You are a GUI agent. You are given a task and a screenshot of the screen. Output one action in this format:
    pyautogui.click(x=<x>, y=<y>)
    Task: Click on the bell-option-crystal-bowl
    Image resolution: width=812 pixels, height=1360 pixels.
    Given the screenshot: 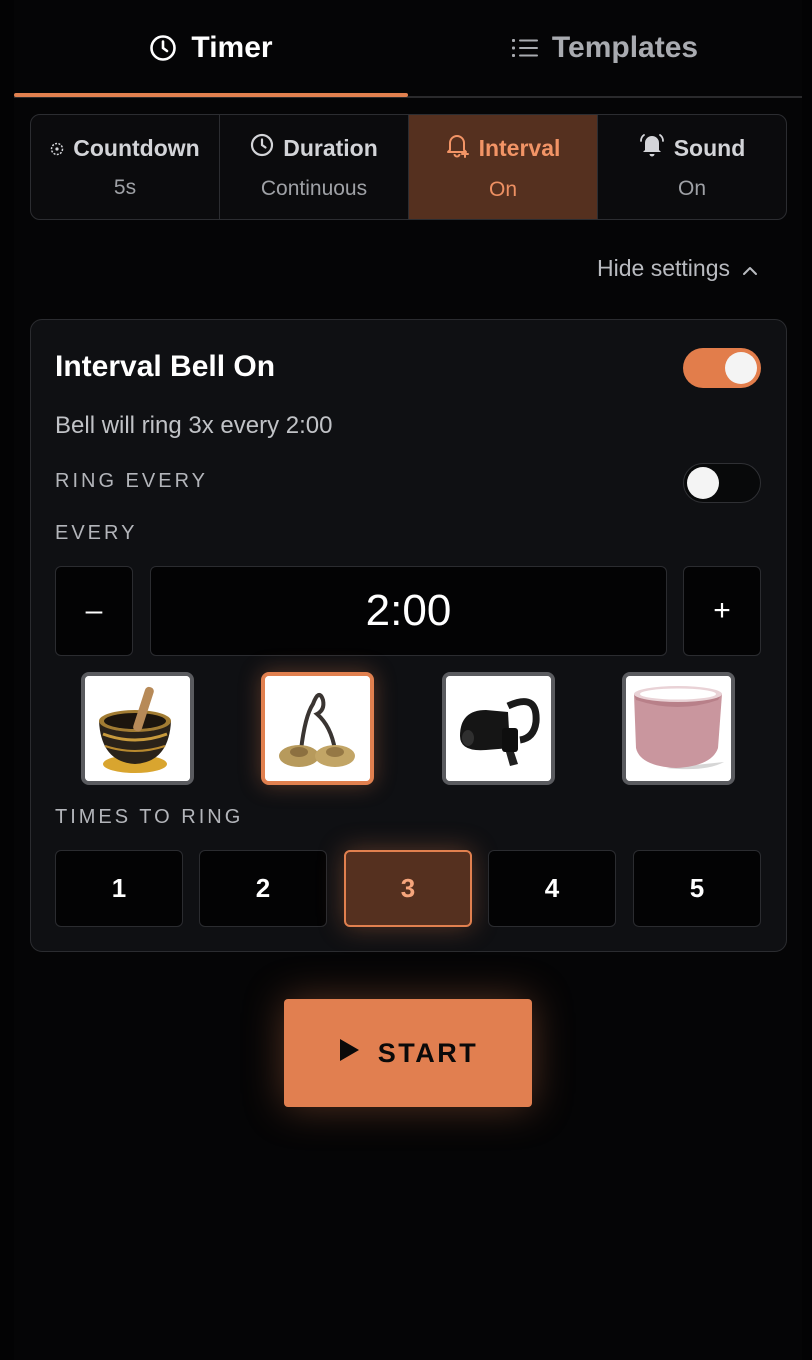 What is the action you would take?
    pyautogui.click(x=678, y=728)
    